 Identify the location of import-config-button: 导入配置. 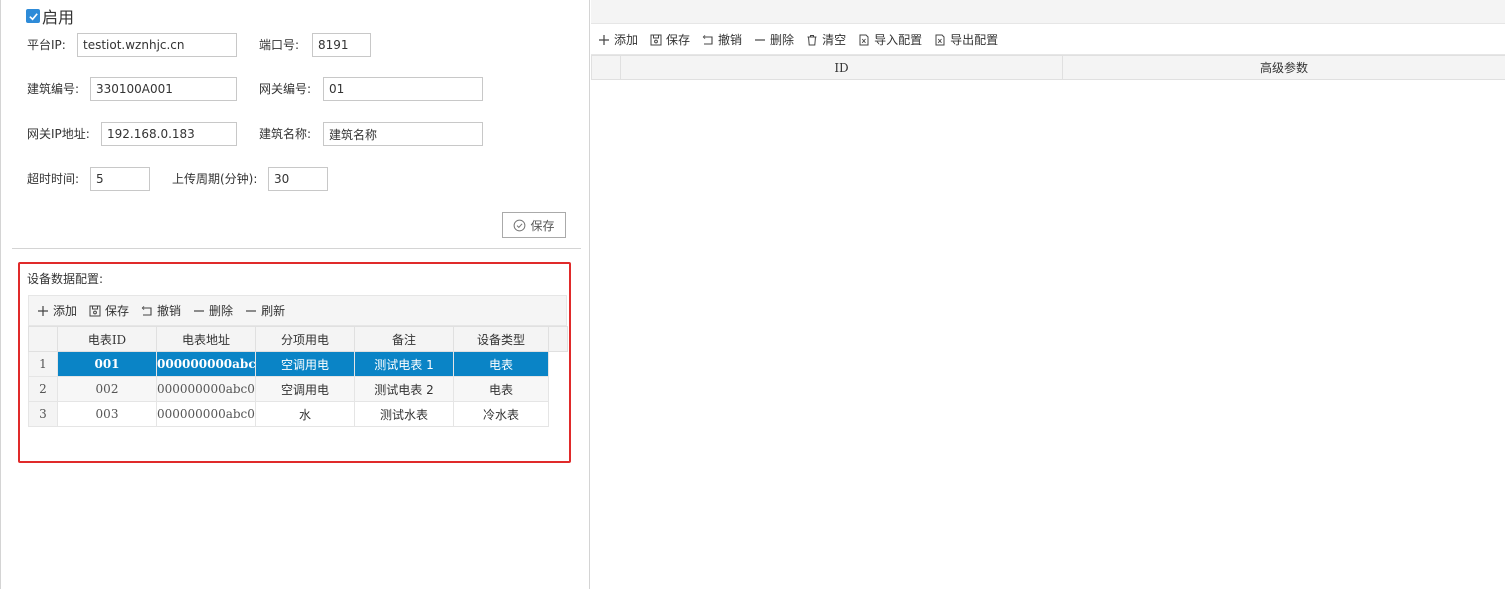
(890, 39).